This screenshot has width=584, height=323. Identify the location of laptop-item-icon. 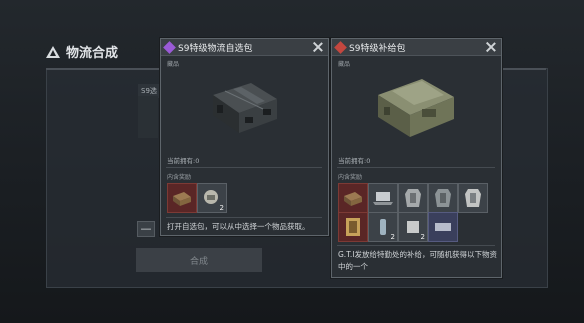
(383, 198).